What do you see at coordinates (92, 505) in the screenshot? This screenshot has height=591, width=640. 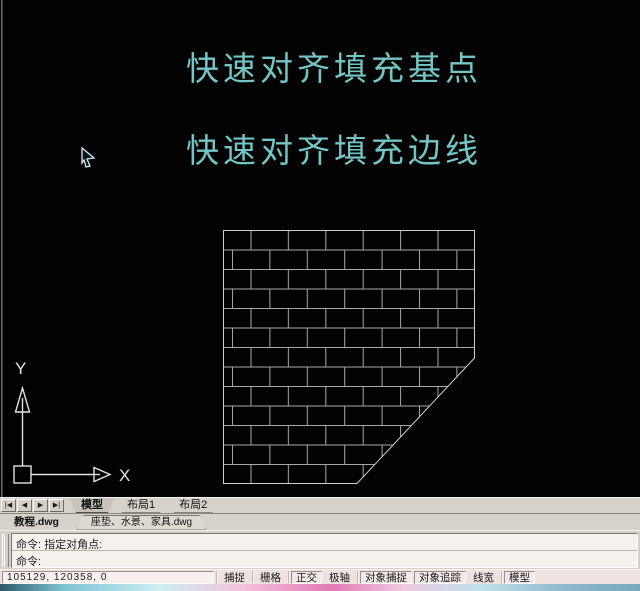 I see `tab-model: 模型` at bounding box center [92, 505].